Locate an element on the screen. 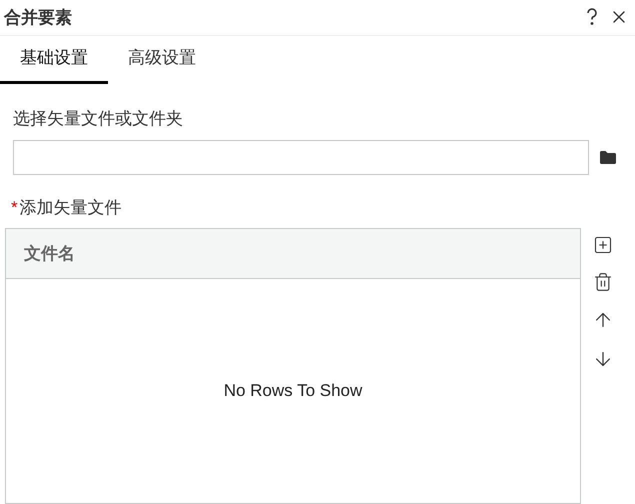 This screenshot has height=504, width=635. required-mark: * is located at coordinates (14, 207).